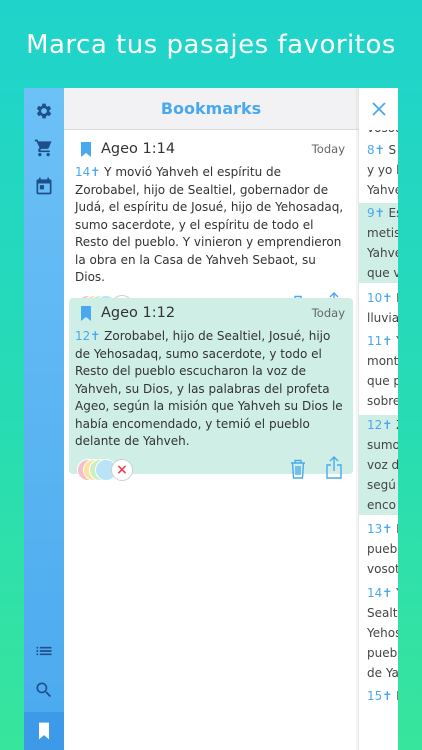  What do you see at coordinates (382, 696) in the screenshot?
I see `verse-number: 15✝` at bounding box center [382, 696].